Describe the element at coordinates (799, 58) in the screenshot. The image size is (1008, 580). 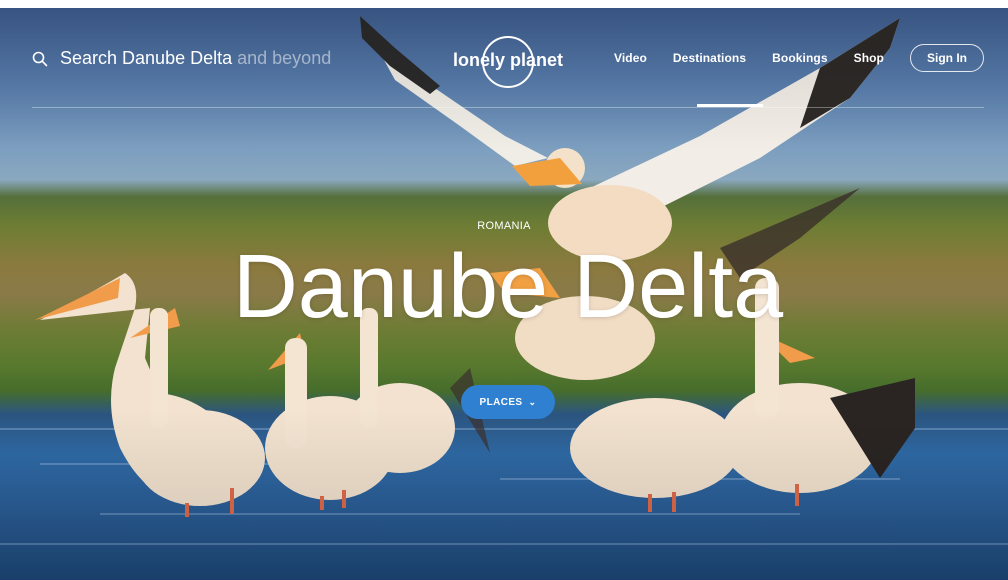
I see `nav-bookings: Bookings` at that location.